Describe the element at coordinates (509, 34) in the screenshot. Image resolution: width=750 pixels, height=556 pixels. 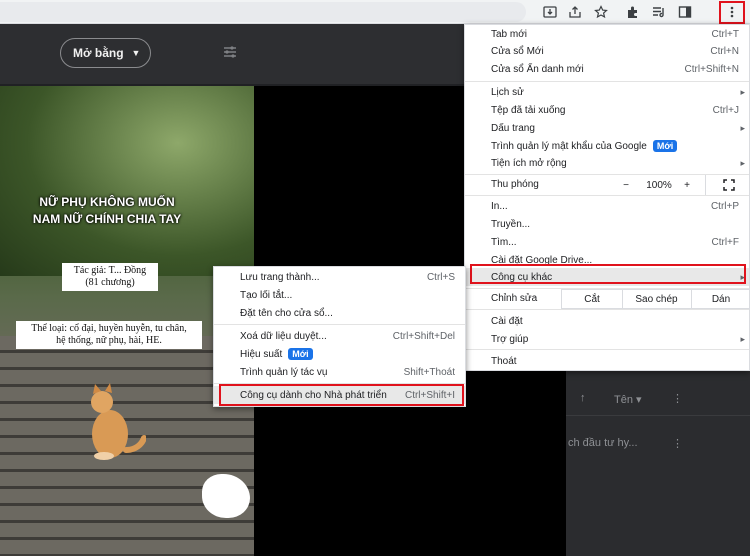
I see `menu-new-tab-label: Tab mới` at that location.